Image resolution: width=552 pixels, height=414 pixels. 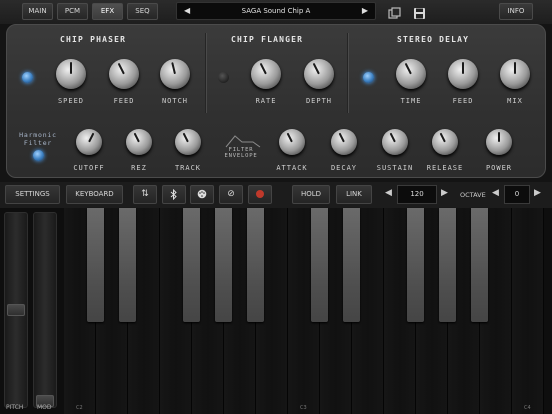 What do you see at coordinates (89, 142) in the screenshot?
I see `cutoff-knob` at bounding box center [89, 142].